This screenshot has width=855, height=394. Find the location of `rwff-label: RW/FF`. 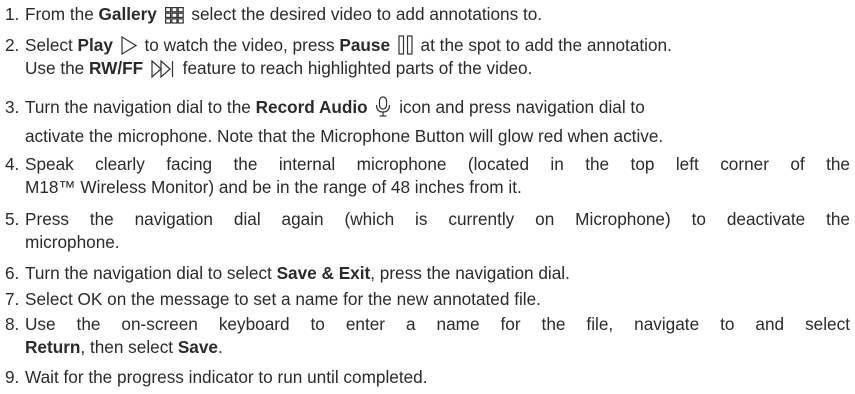

rwff-label: RW/FF is located at coordinates (116, 68).